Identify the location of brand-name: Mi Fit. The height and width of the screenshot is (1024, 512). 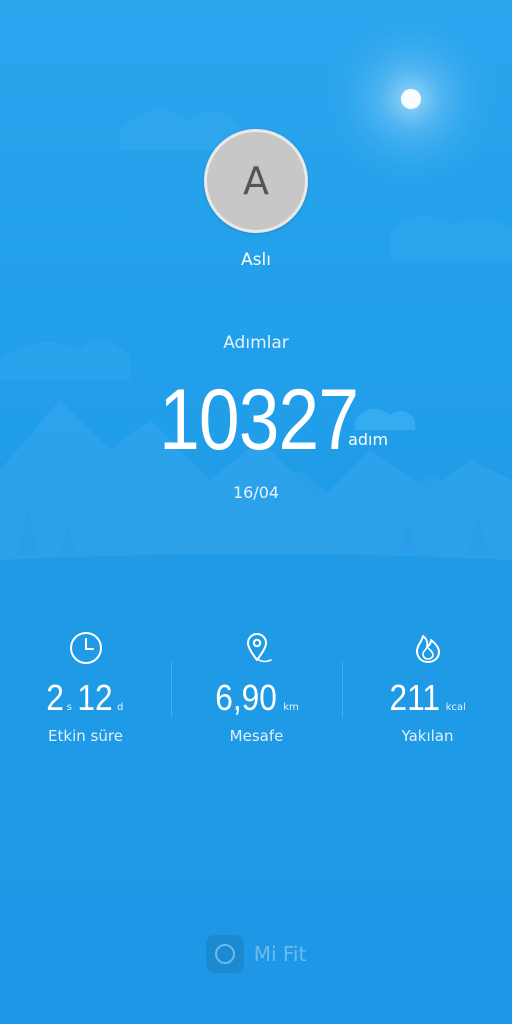
(280, 954).